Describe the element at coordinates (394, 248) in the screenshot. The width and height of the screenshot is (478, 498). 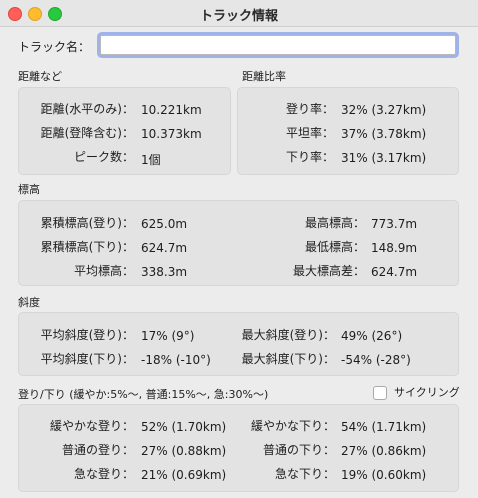
I see `min-elevation-value: 148.9m` at that location.